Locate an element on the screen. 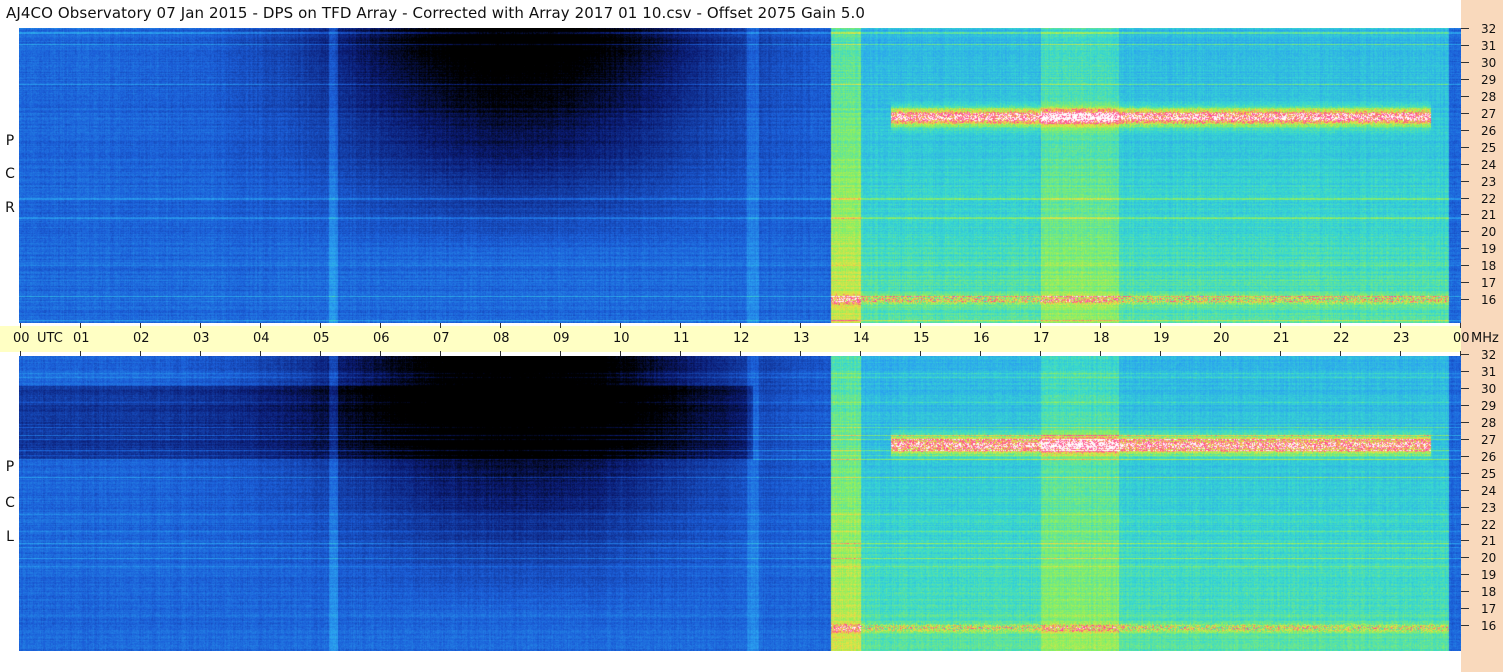 The width and height of the screenshot is (1503, 672). time-tick-label-11: 11 is located at coordinates (681, 338).